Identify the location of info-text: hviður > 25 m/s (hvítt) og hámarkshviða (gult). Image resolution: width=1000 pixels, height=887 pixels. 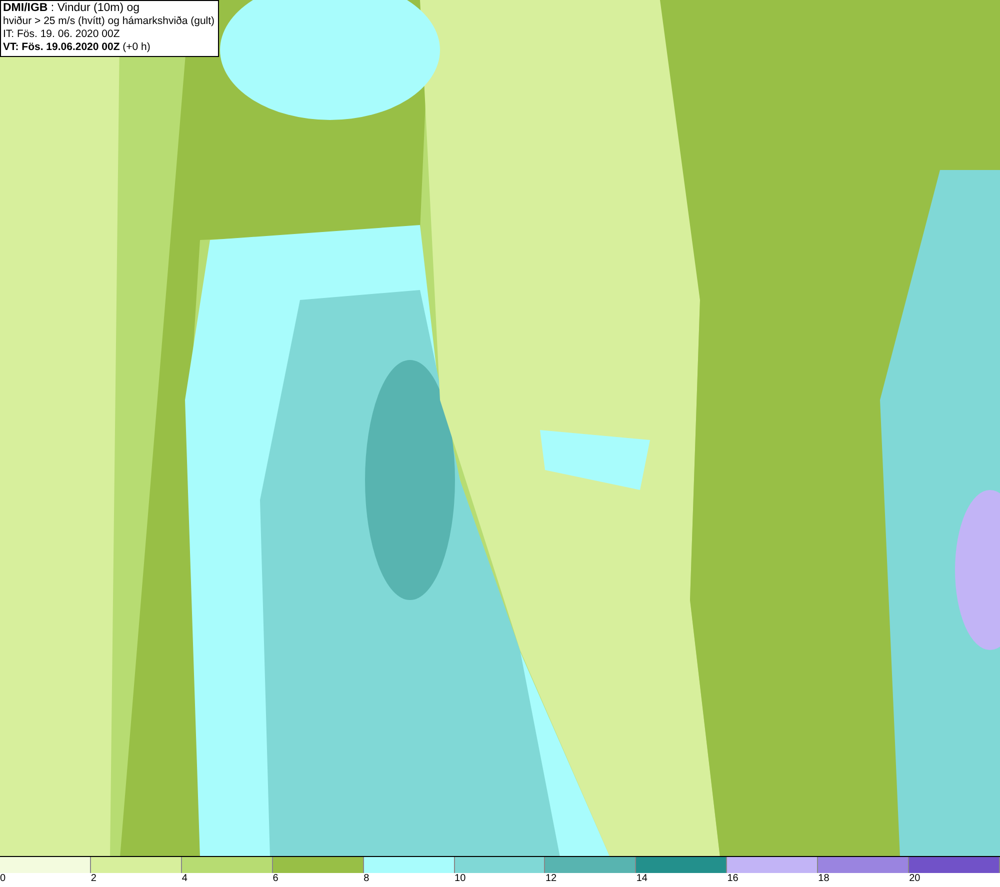
(109, 21).